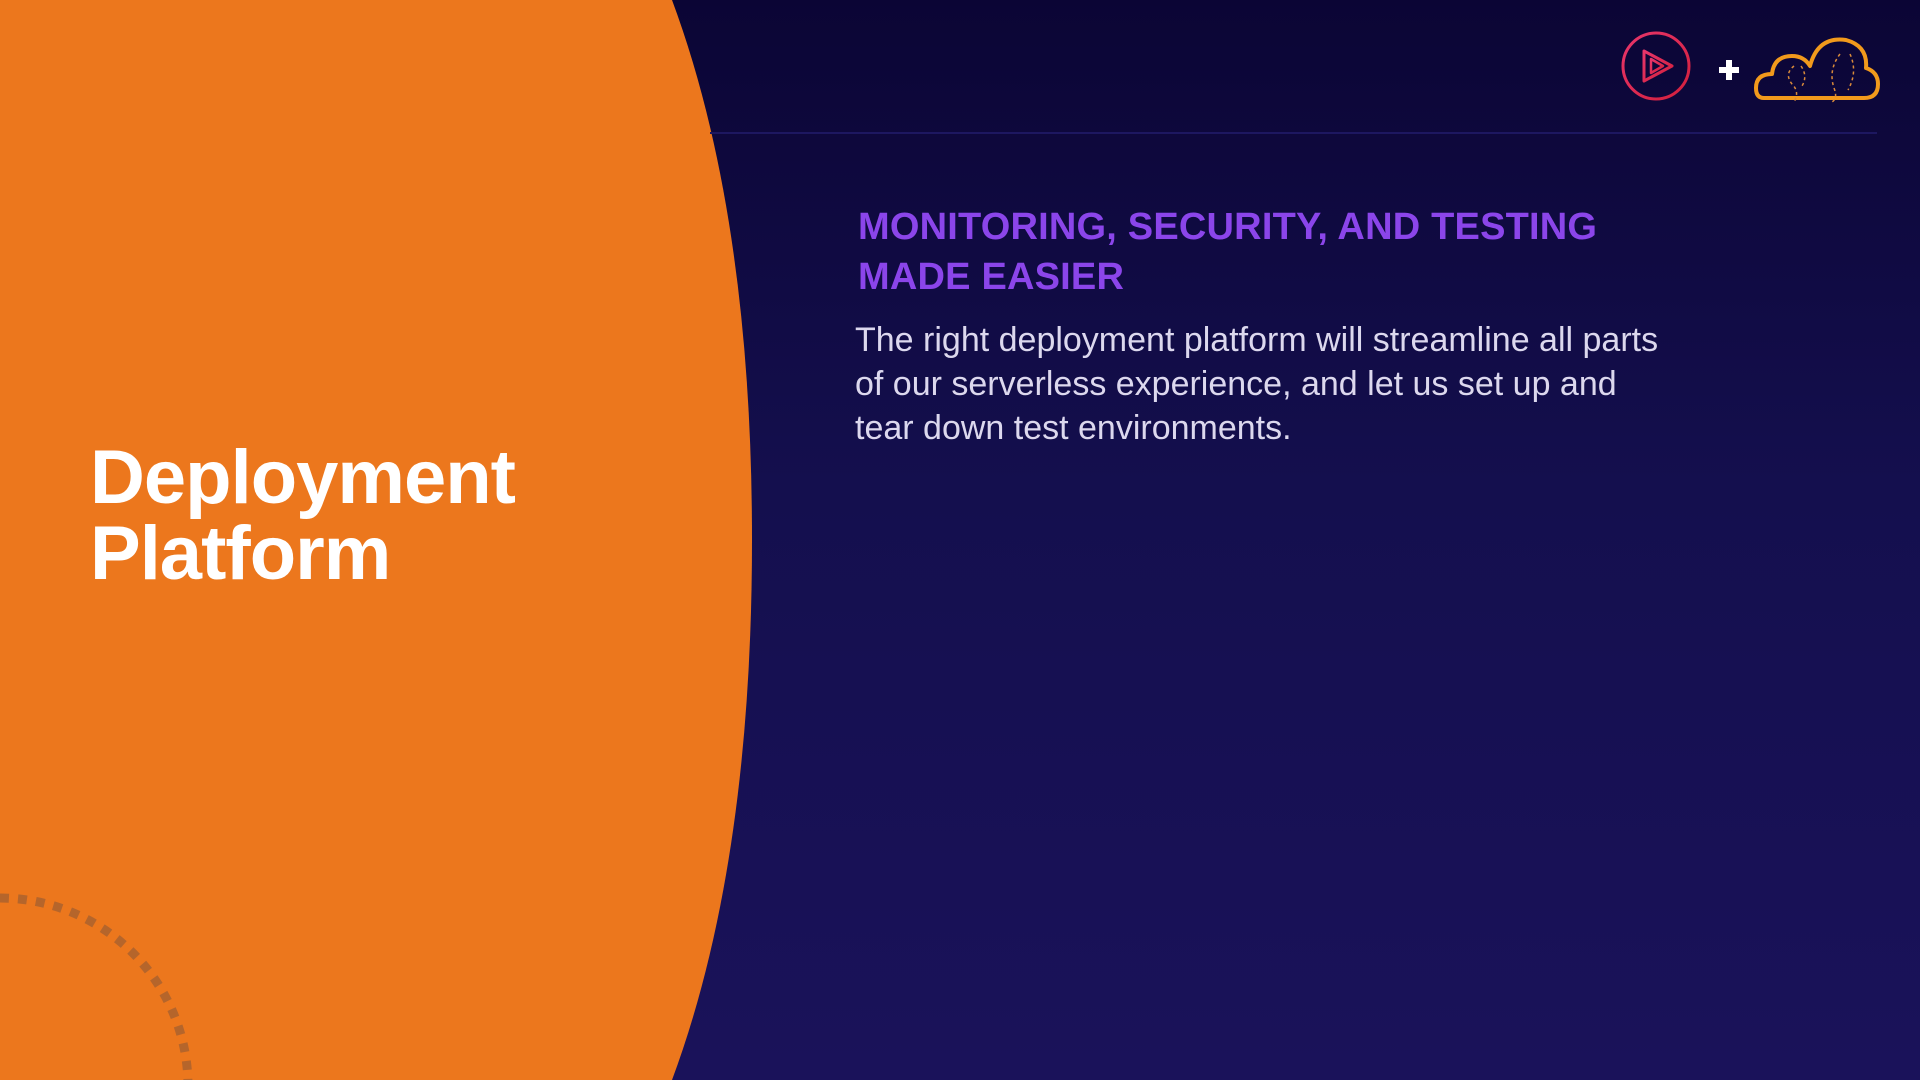  I want to click on slide-title: Deployment Platform, so click(370, 516).